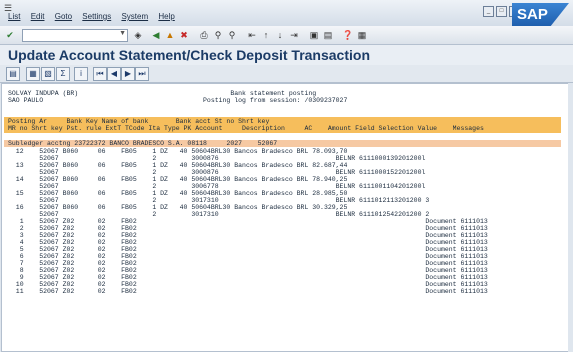 The image size is (573, 352). I want to click on table-row: 2 52067 Z02 02 FB02 Document 6111013, so click(248, 228).